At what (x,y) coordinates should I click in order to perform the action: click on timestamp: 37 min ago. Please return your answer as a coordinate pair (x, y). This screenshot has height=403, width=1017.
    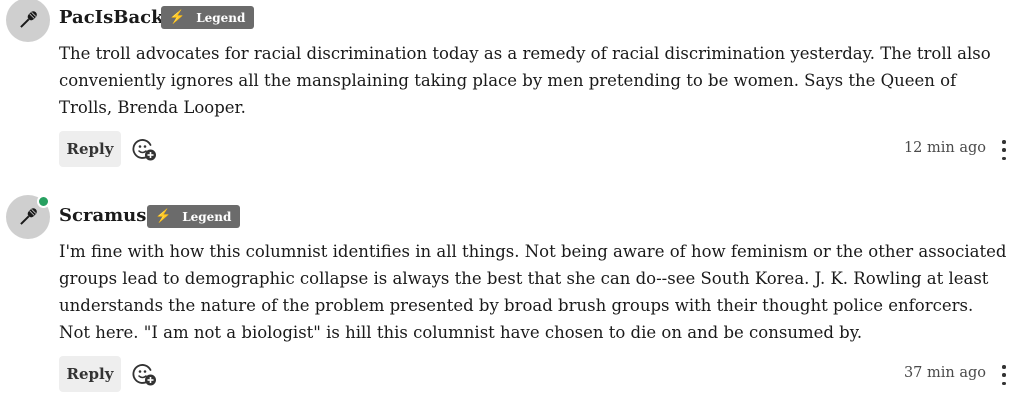
    Looking at the image, I should click on (945, 373).